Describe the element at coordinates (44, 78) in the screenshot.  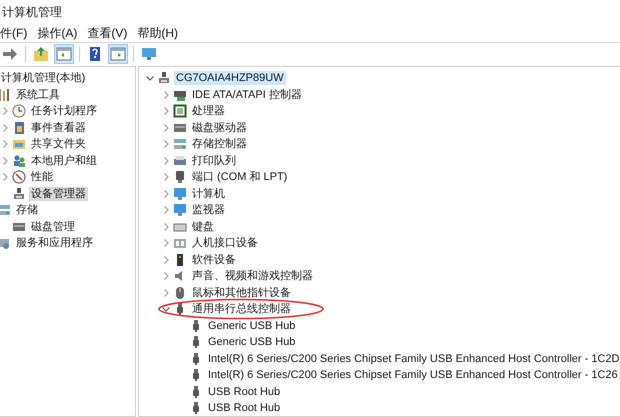
I see `tree-item: 计算机管理(本地)` at that location.